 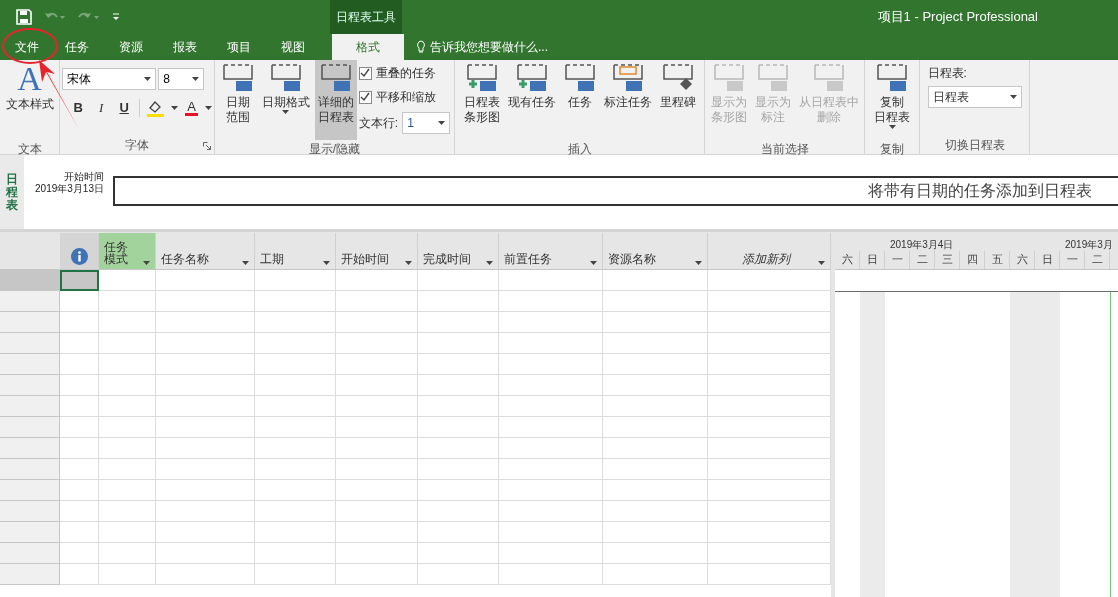 I want to click on ribbon-button: 现有任务, so click(x=531, y=100).